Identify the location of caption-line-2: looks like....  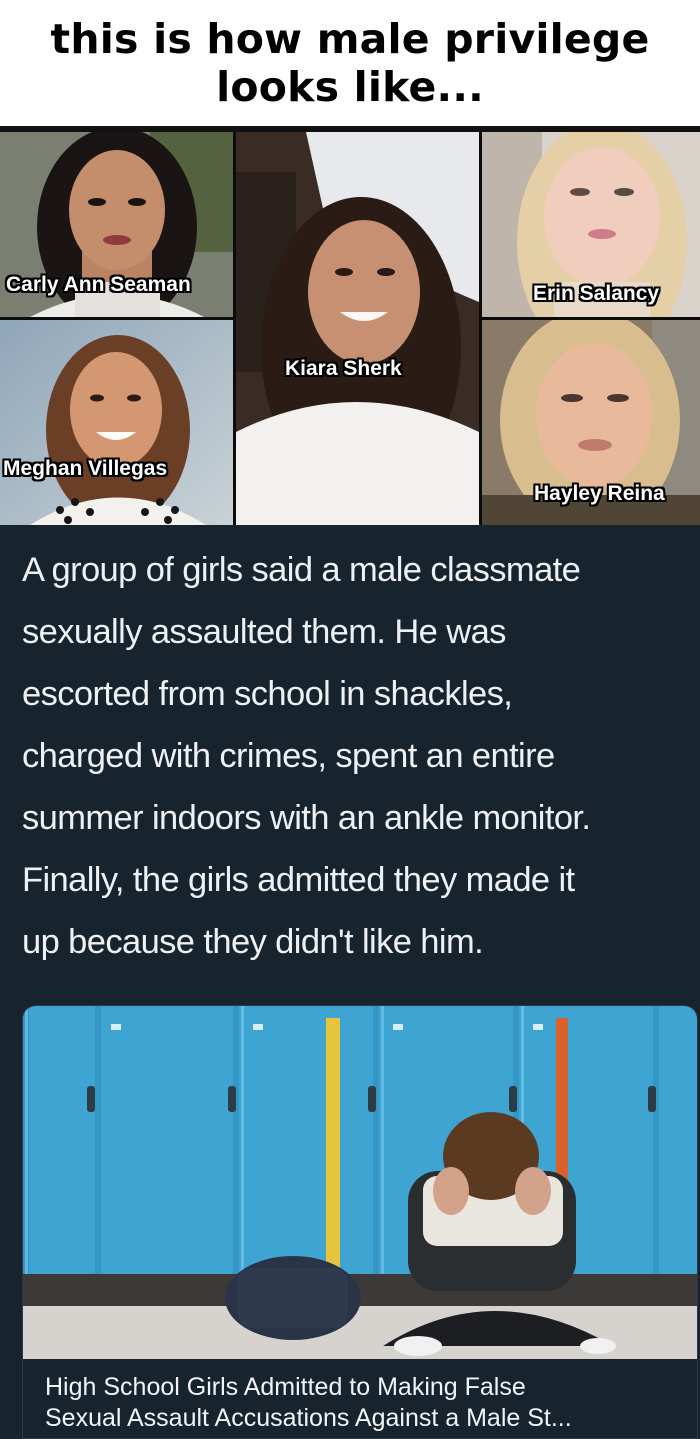
(350, 87).